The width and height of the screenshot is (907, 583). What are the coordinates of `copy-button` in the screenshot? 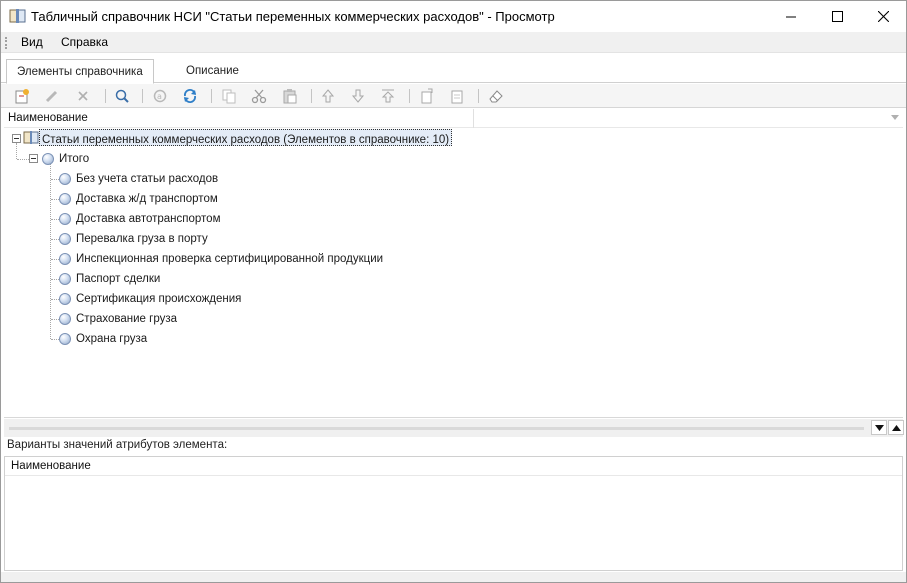 It's located at (229, 96).